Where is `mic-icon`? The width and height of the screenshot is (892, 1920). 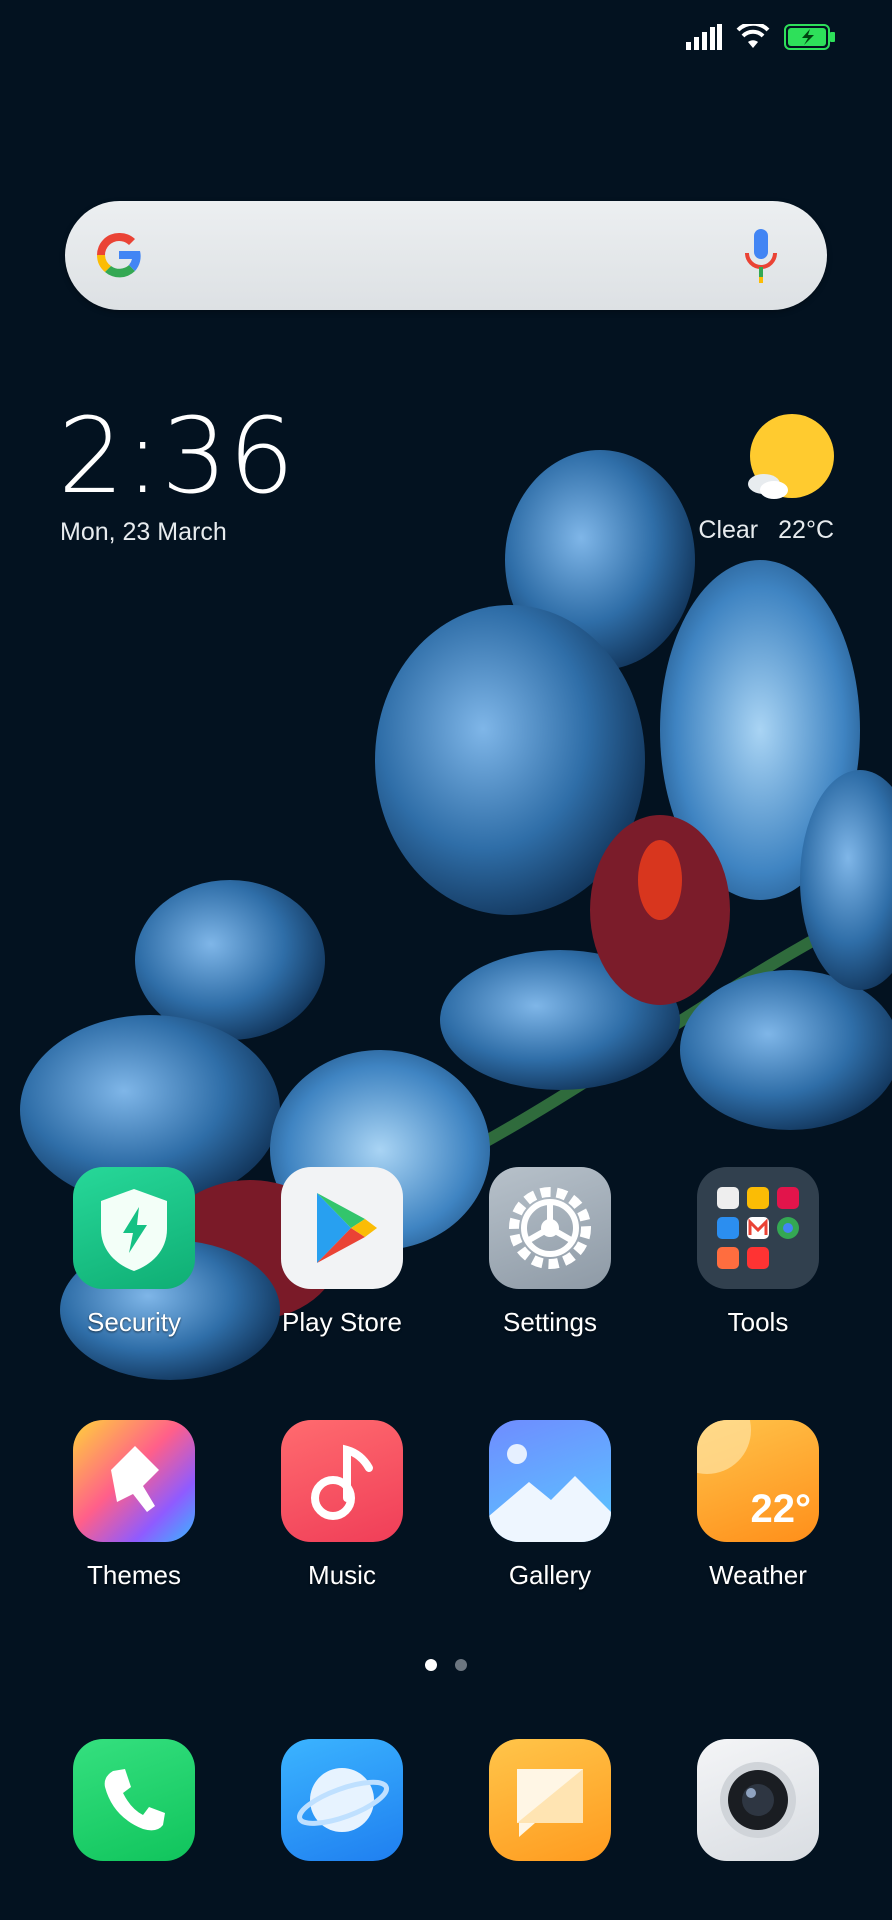
mic-icon is located at coordinates (761, 256).